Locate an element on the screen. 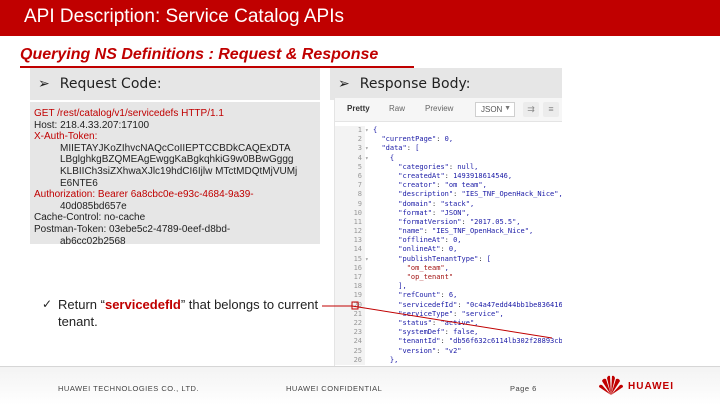 The width and height of the screenshot is (720, 405). json-line: 21 "serviceType": "service", is located at coordinates (448, 314).